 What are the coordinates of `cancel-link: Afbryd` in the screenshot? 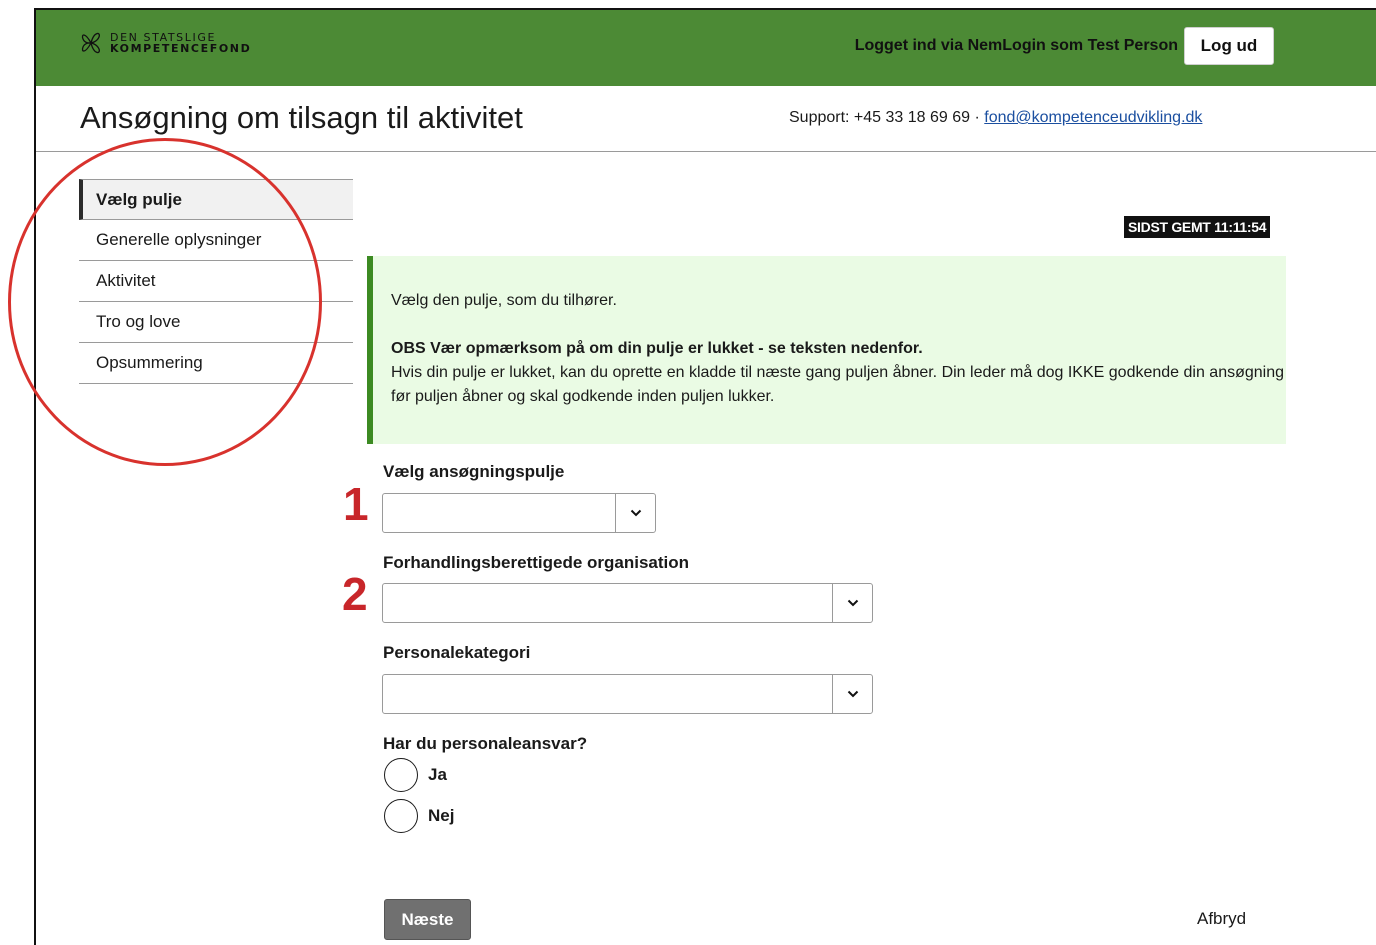 It's located at (1221, 919).